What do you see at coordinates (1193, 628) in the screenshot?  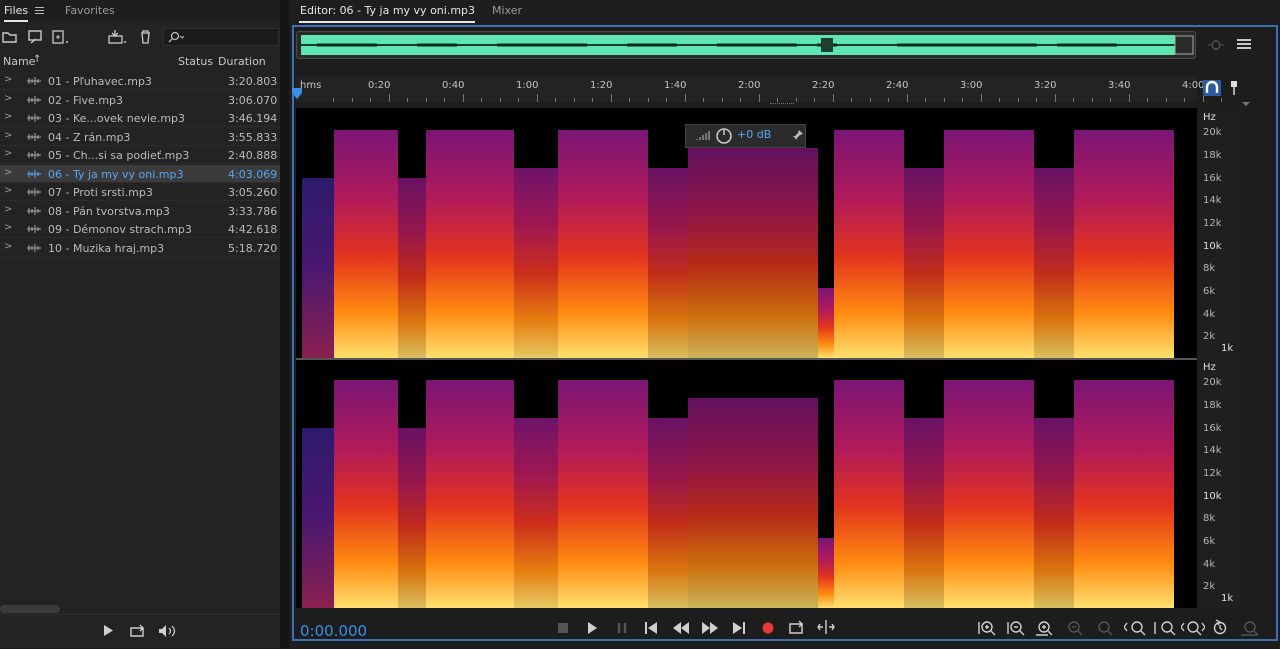 I see `zoom-selection-right-icon` at bounding box center [1193, 628].